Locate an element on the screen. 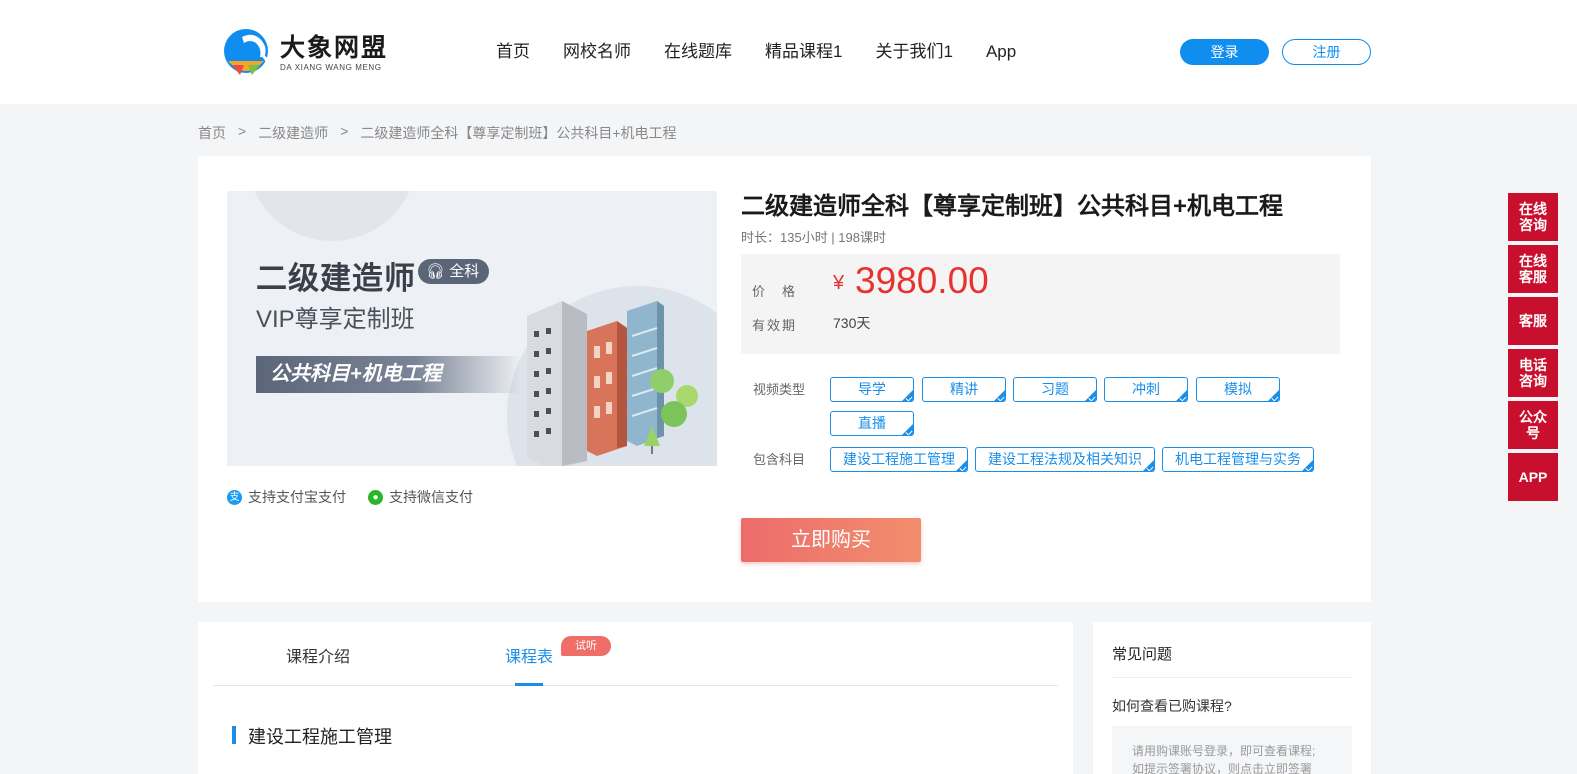 Image resolution: width=1577 pixels, height=774 pixels. site-logo: 大象网盟 DA XIANG WANG MENG is located at coordinates (304, 53).